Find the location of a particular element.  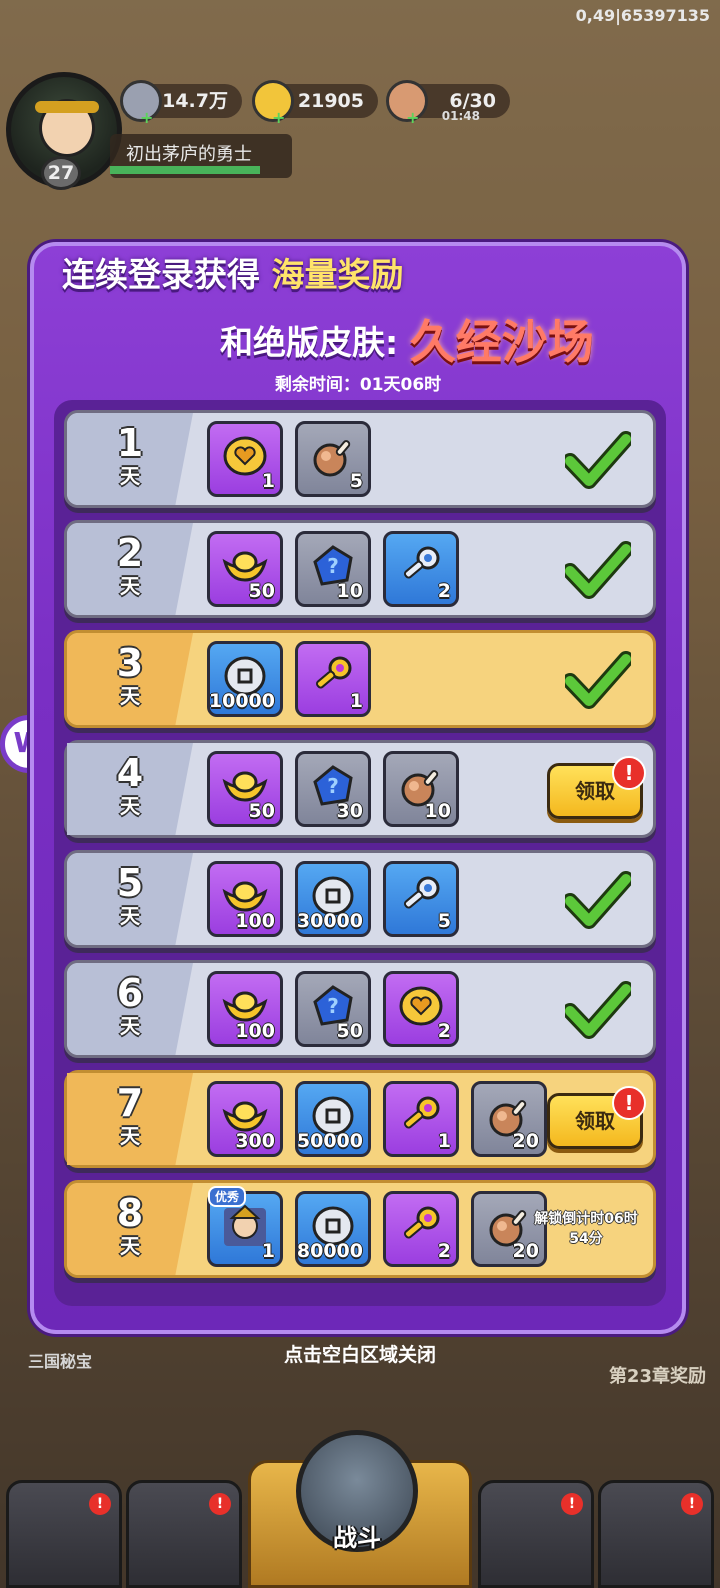

stamina-timer: 01:48 is located at coordinates (460, 116).